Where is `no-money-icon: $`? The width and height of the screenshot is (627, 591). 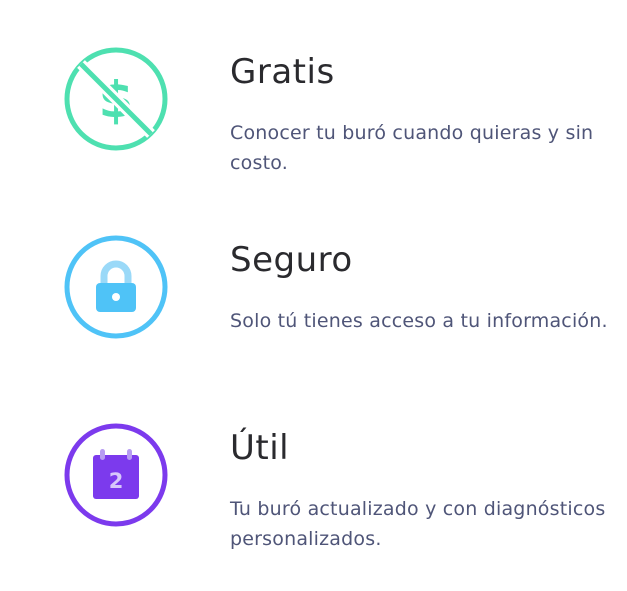
no-money-icon: $ is located at coordinates (116, 99).